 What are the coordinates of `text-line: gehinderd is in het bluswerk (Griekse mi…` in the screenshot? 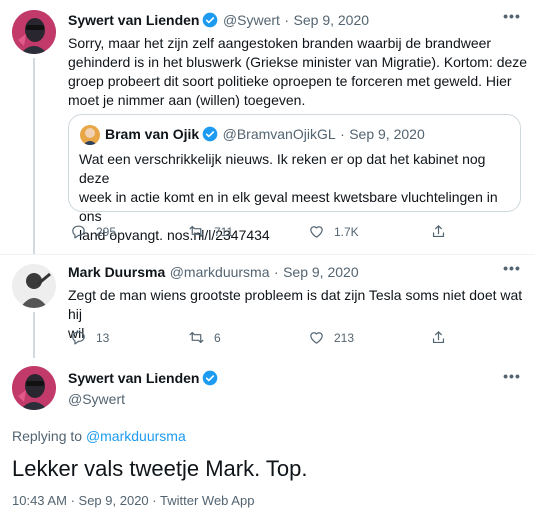 It's located at (298, 62).